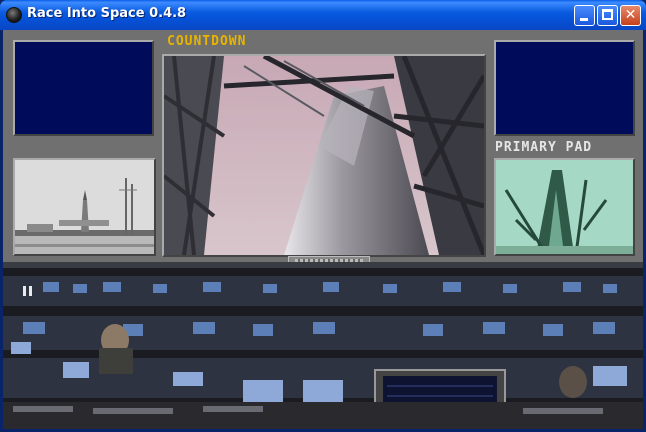 This screenshot has width=646, height=432. I want to click on countdown-label: COUNTDOWN, so click(207, 41).